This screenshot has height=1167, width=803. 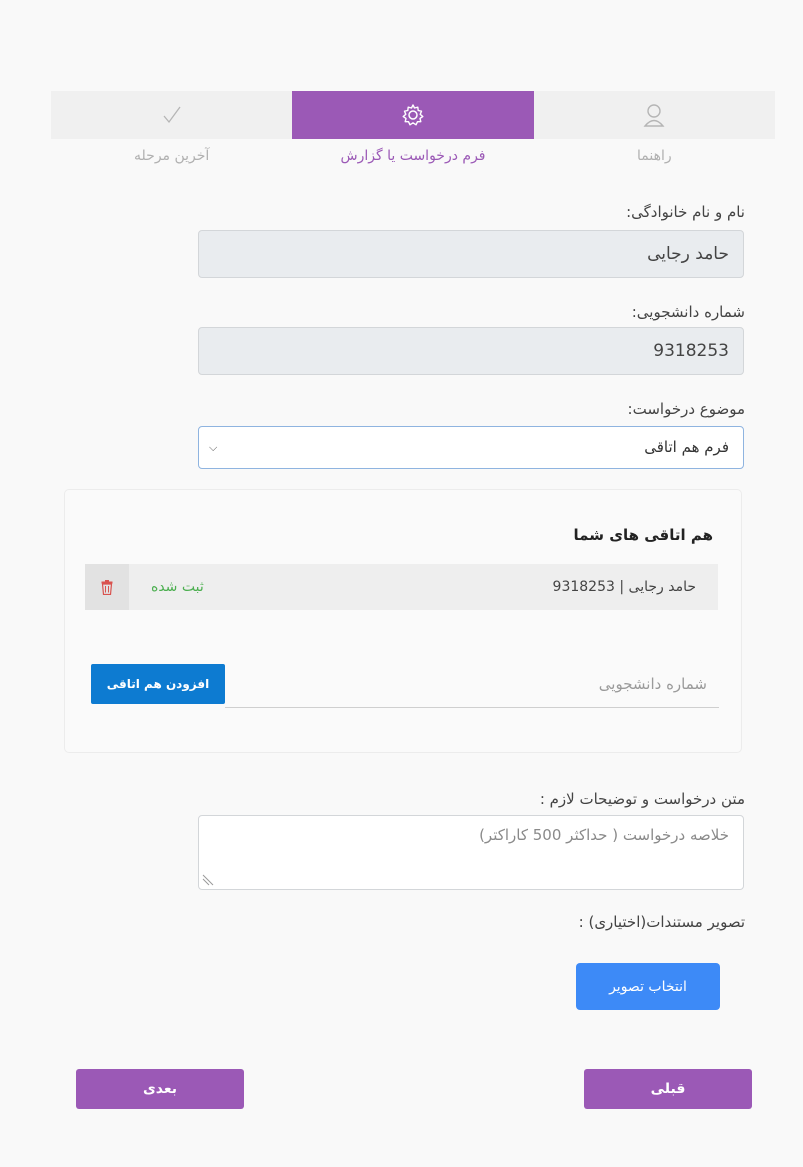 I want to click on full-name-field: حامد رجایی, so click(x=471, y=254).